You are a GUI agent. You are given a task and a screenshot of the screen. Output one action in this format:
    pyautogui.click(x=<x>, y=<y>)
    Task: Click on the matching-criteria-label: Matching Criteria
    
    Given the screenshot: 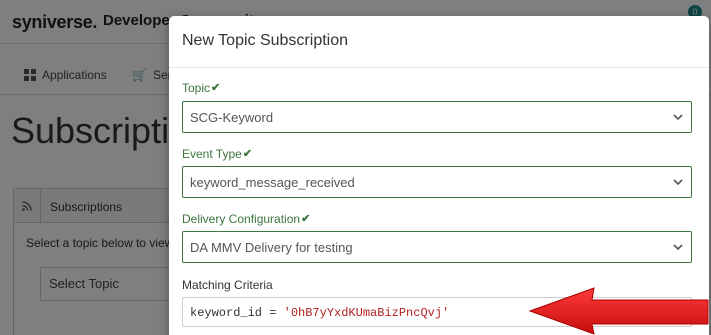 What is the action you would take?
    pyautogui.click(x=227, y=285)
    